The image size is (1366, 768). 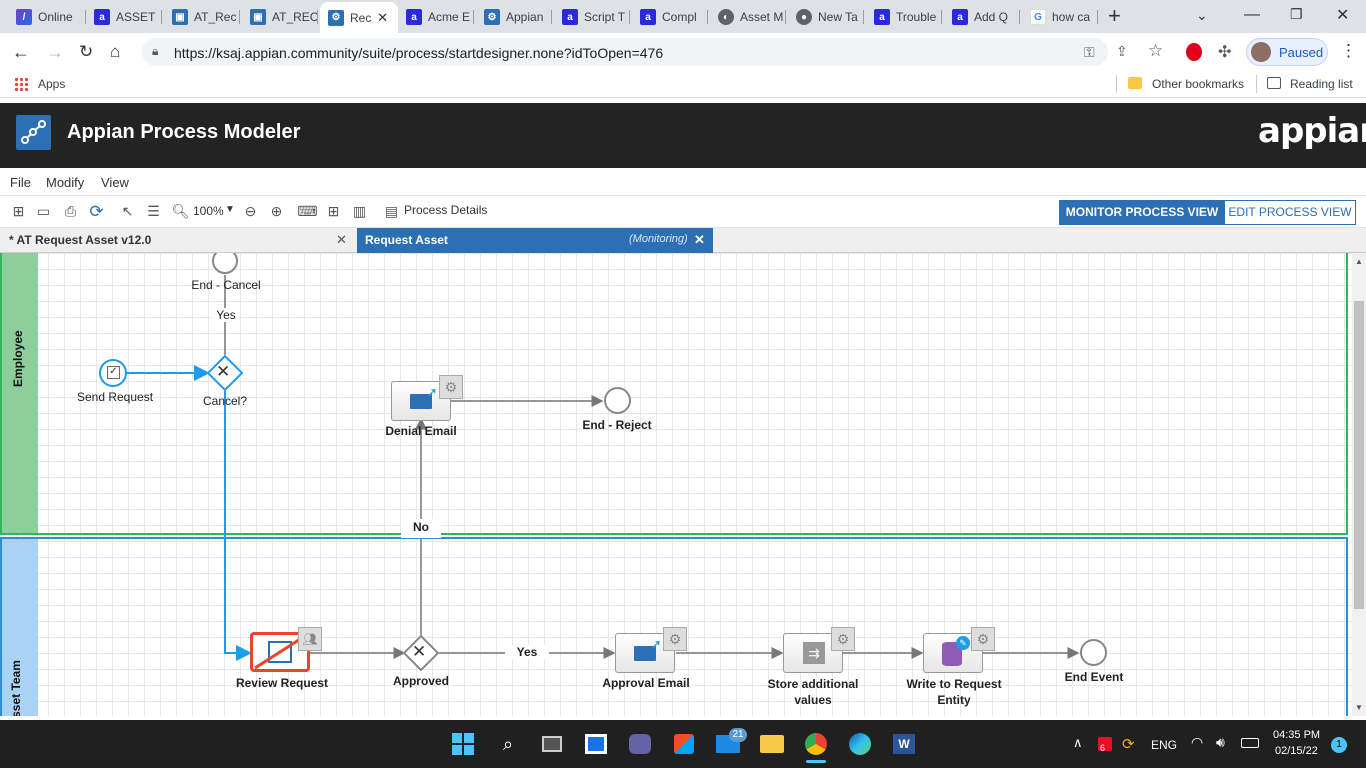 I want to click on battery-icon, so click(x=1250, y=743).